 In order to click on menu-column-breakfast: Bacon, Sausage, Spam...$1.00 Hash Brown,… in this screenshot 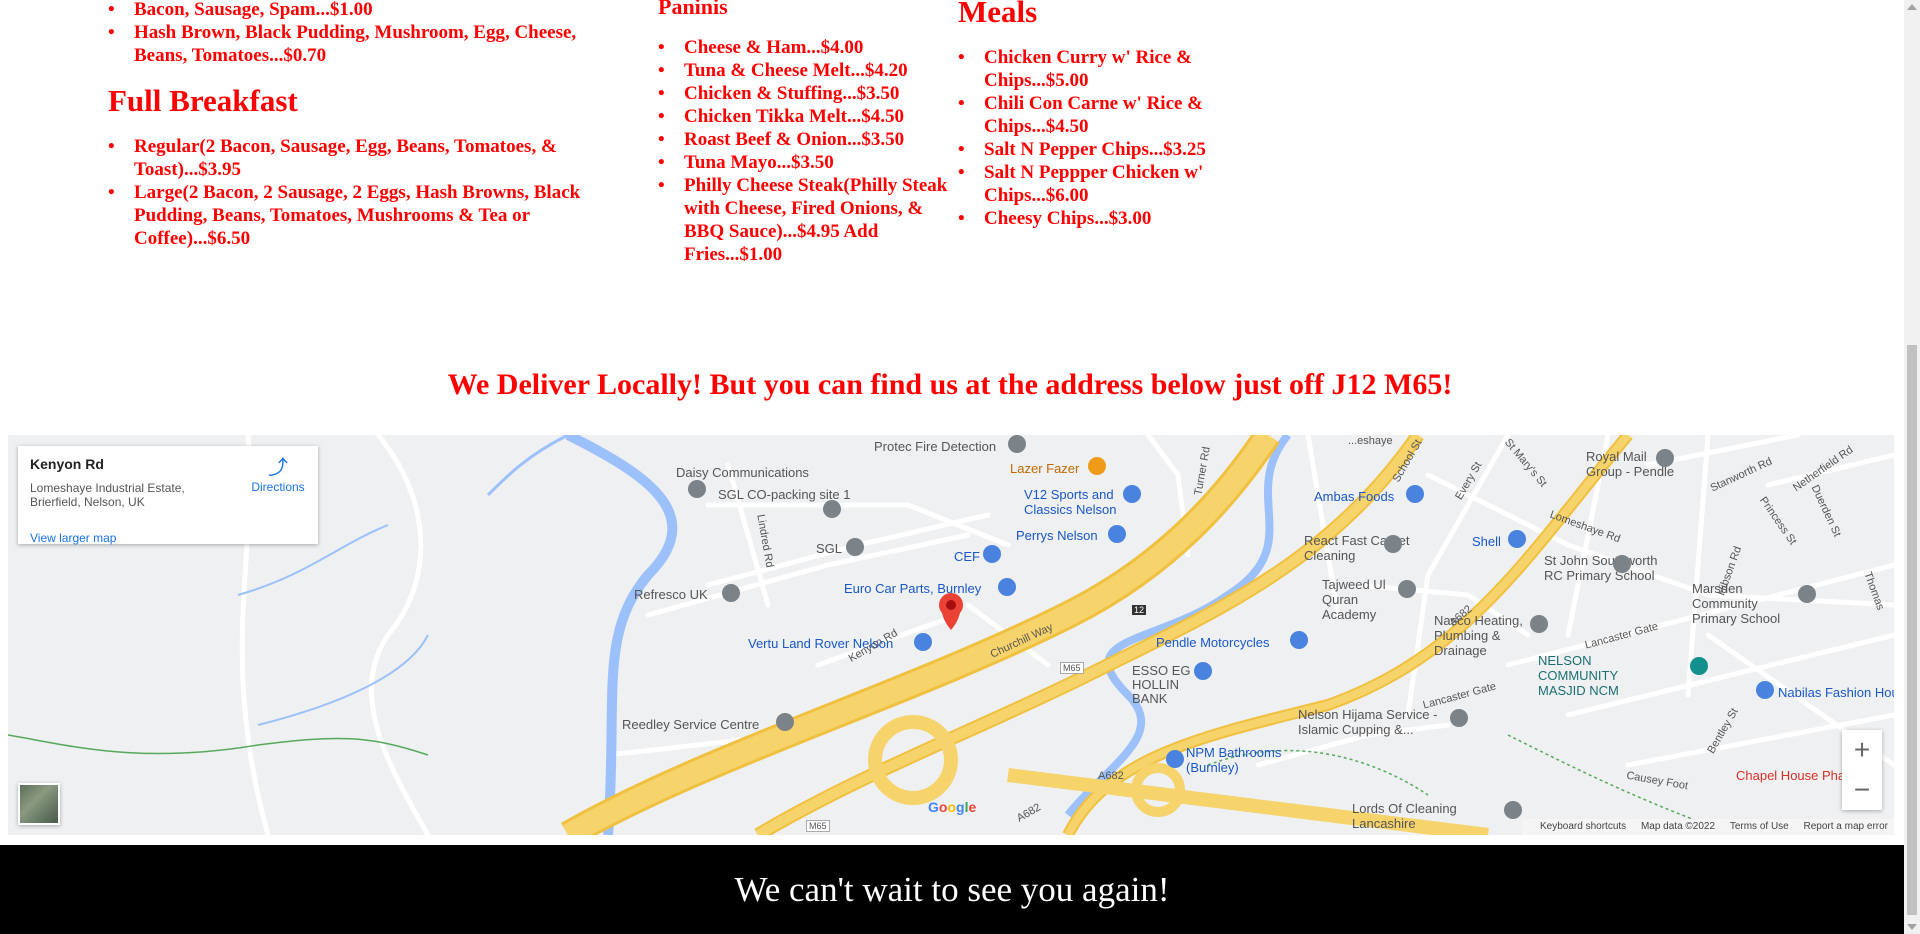, I will do `click(360, 125)`.